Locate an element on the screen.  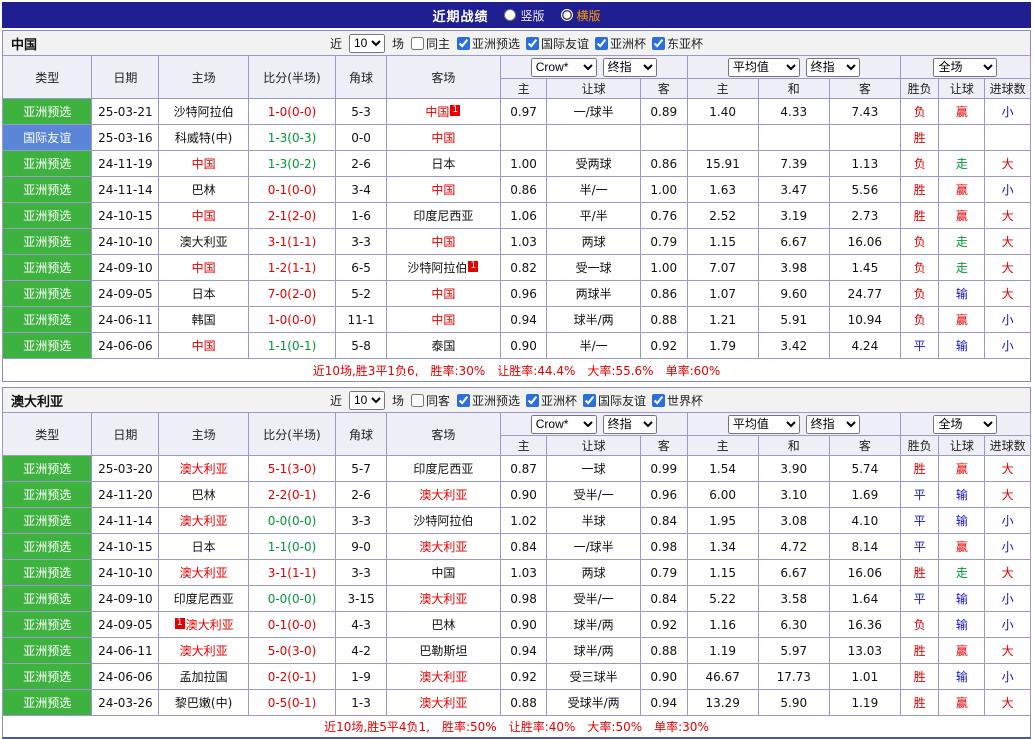
home-team-cell: 韩国 is located at coordinates (203, 319).